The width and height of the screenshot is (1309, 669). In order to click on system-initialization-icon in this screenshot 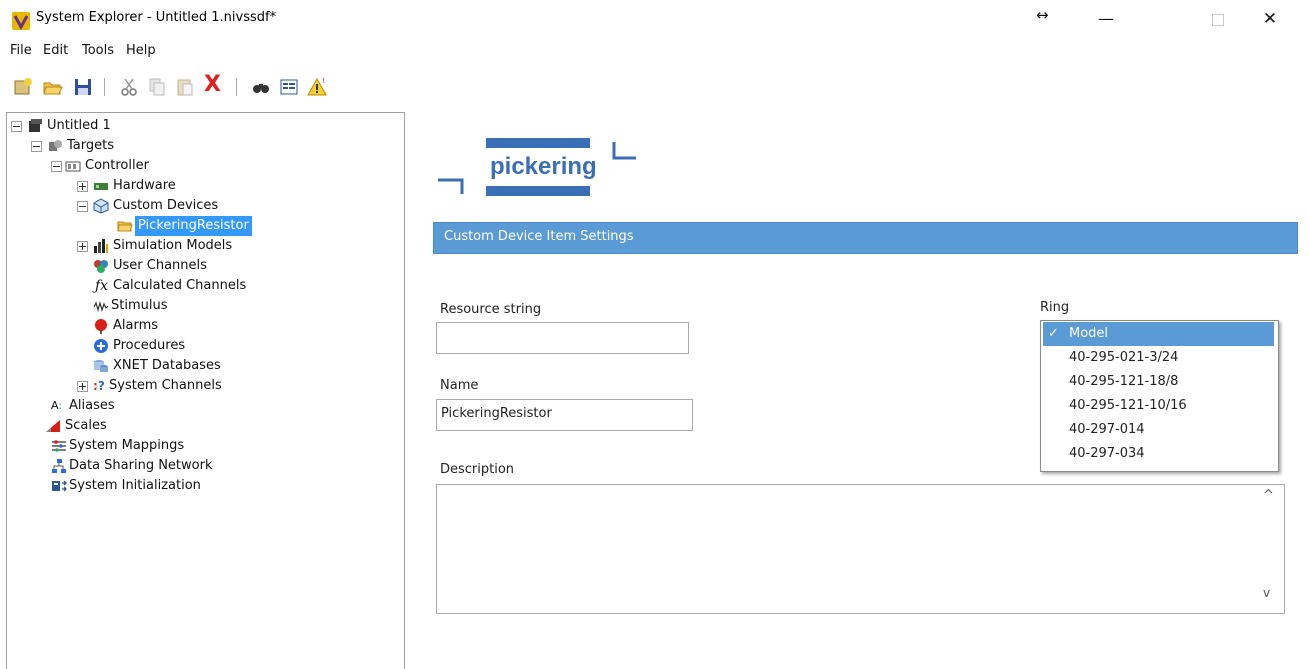, I will do `click(59, 486)`.